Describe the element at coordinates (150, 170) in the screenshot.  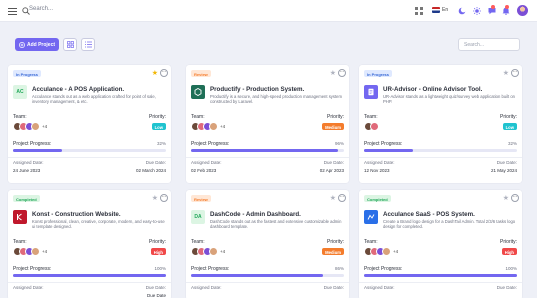
I see `due-date: 02 March 2024` at that location.